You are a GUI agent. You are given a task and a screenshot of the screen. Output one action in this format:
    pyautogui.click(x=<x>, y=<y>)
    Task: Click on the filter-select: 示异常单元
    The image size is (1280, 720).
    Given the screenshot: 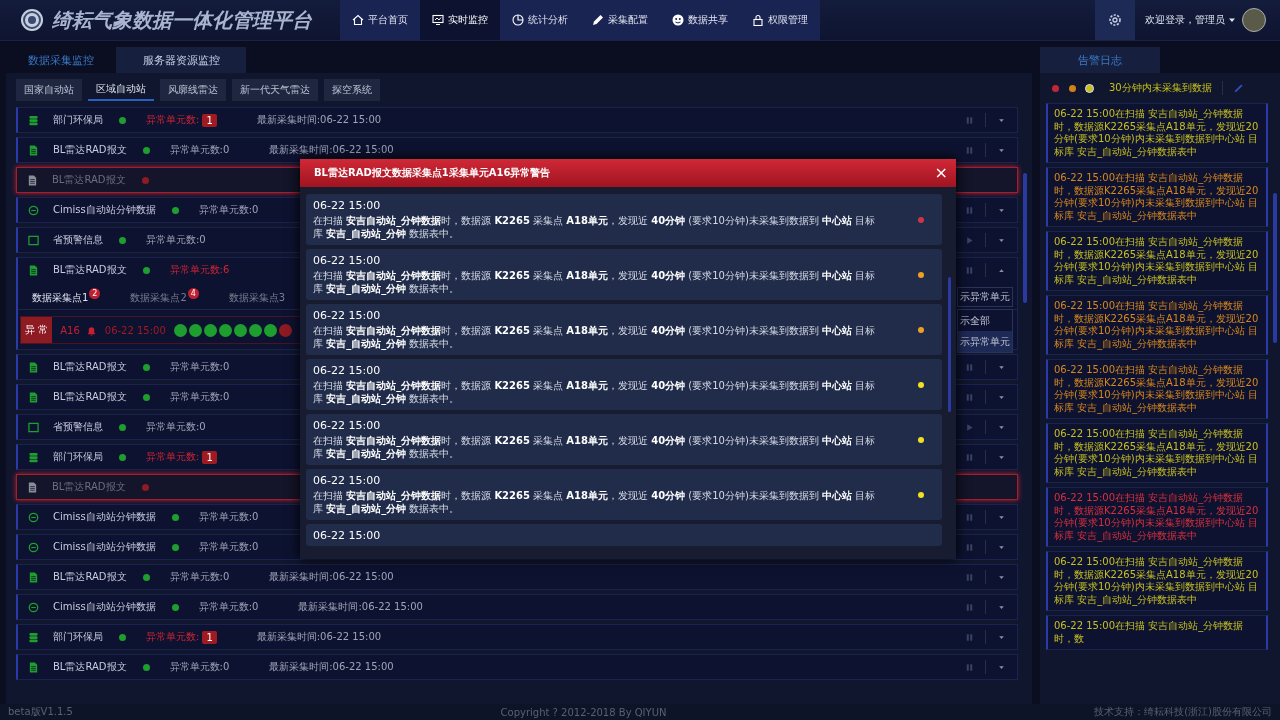 What is the action you would take?
    pyautogui.click(x=985, y=297)
    